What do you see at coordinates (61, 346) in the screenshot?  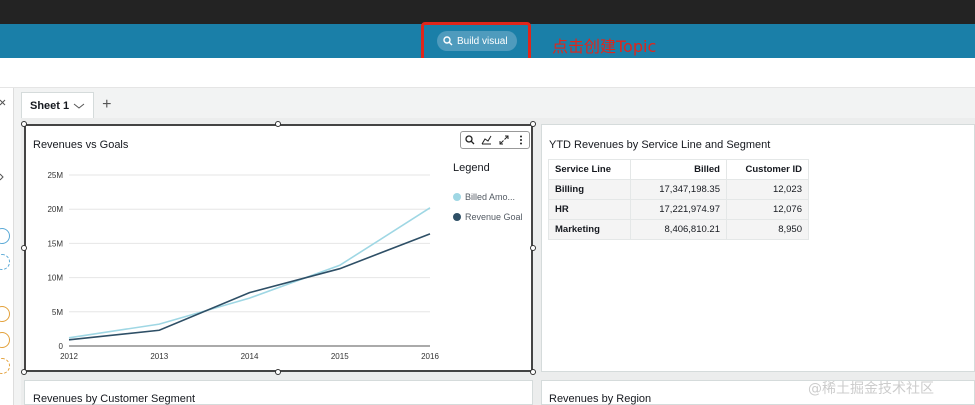 I see `y-tick-label: 0` at bounding box center [61, 346].